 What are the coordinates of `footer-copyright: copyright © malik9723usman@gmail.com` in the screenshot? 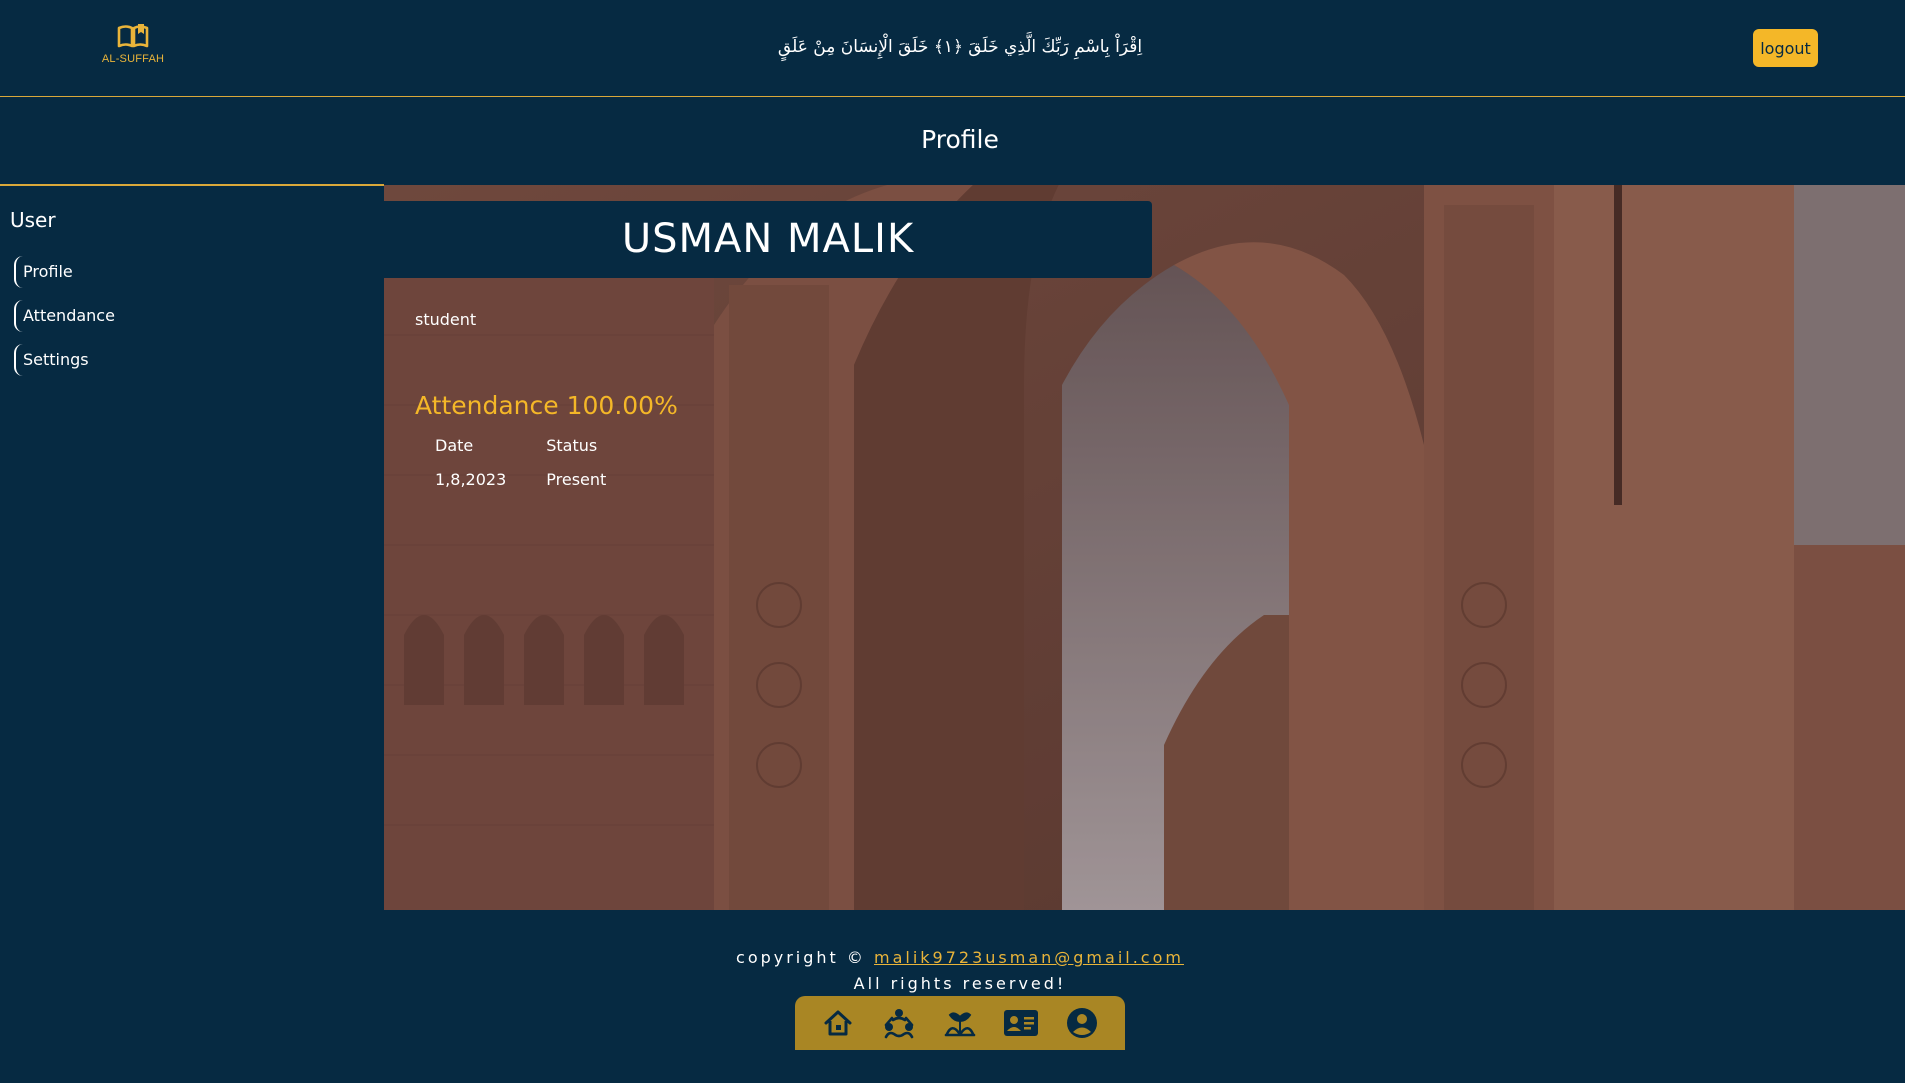 It's located at (952, 957).